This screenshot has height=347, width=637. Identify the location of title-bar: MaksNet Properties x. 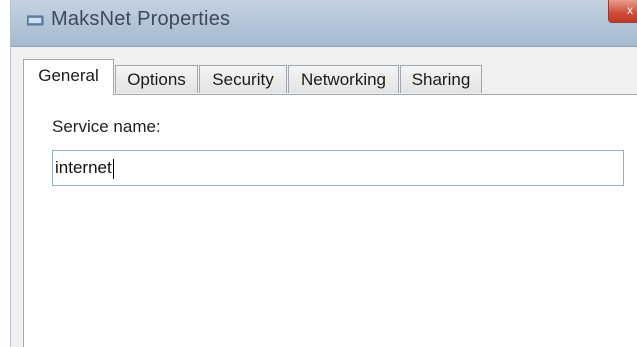
(324, 23).